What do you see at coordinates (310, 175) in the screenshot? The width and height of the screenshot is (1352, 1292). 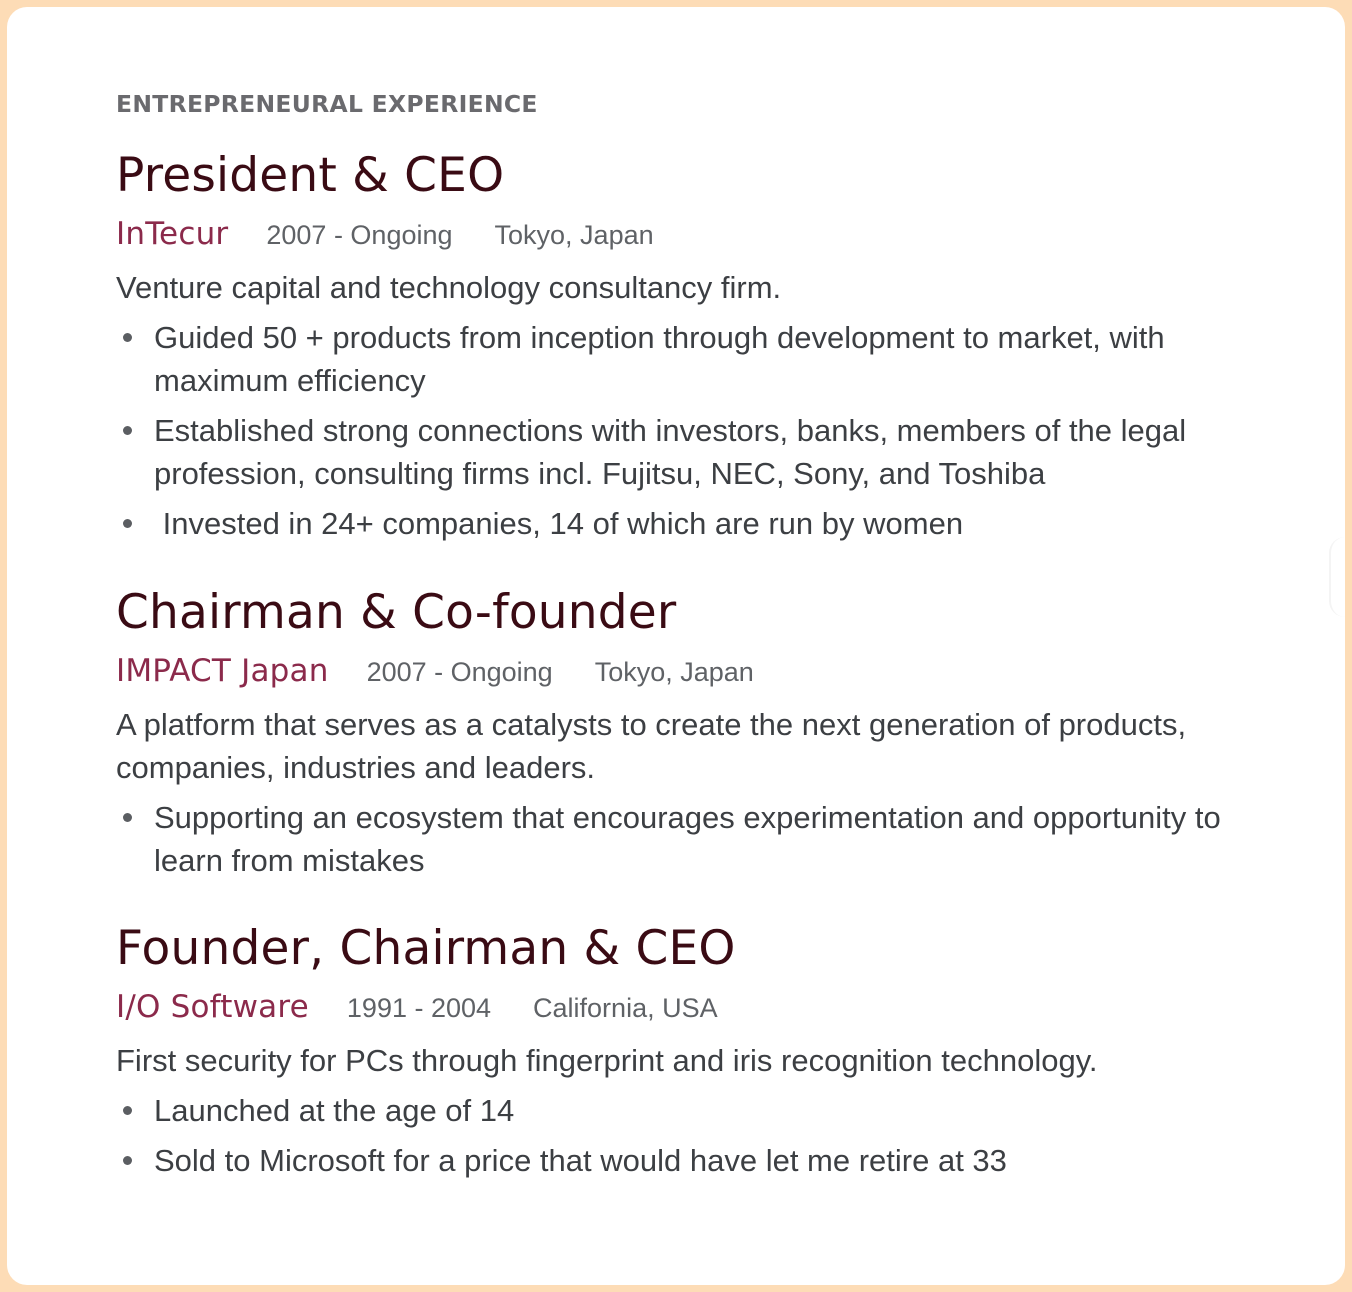 I see `job-title: President & CEO` at bounding box center [310, 175].